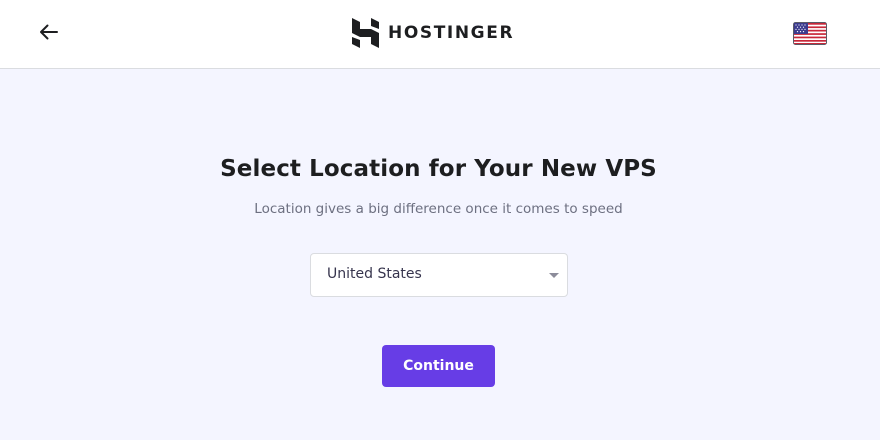  Describe the element at coordinates (554, 275) in the screenshot. I see `caret-down-icon` at that location.